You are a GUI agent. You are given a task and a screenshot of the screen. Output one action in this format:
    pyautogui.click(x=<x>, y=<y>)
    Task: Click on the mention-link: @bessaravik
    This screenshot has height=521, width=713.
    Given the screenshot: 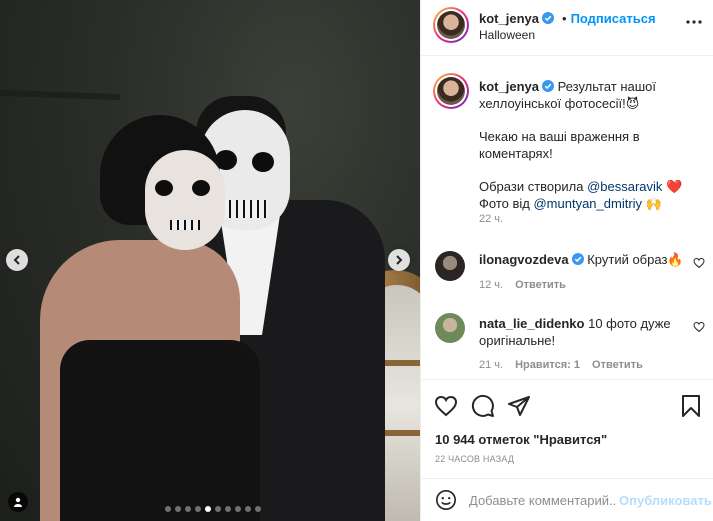 What is the action you would take?
    pyautogui.click(x=624, y=186)
    